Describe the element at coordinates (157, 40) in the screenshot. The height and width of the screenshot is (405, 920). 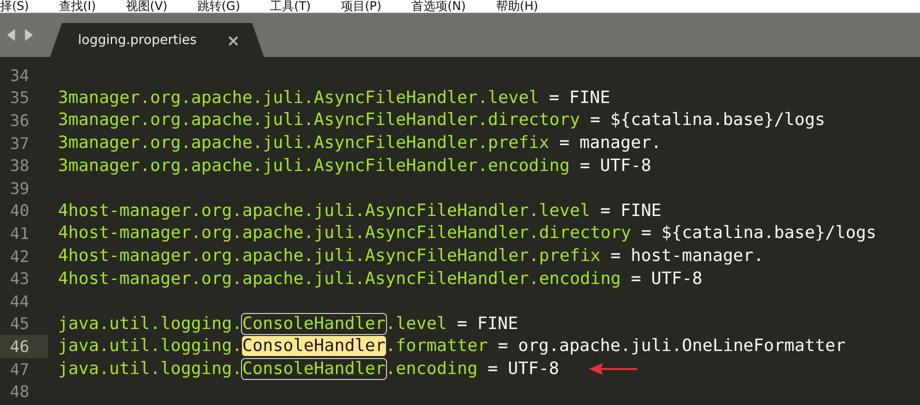
I see `file-tab: logging.properties ×` at that location.